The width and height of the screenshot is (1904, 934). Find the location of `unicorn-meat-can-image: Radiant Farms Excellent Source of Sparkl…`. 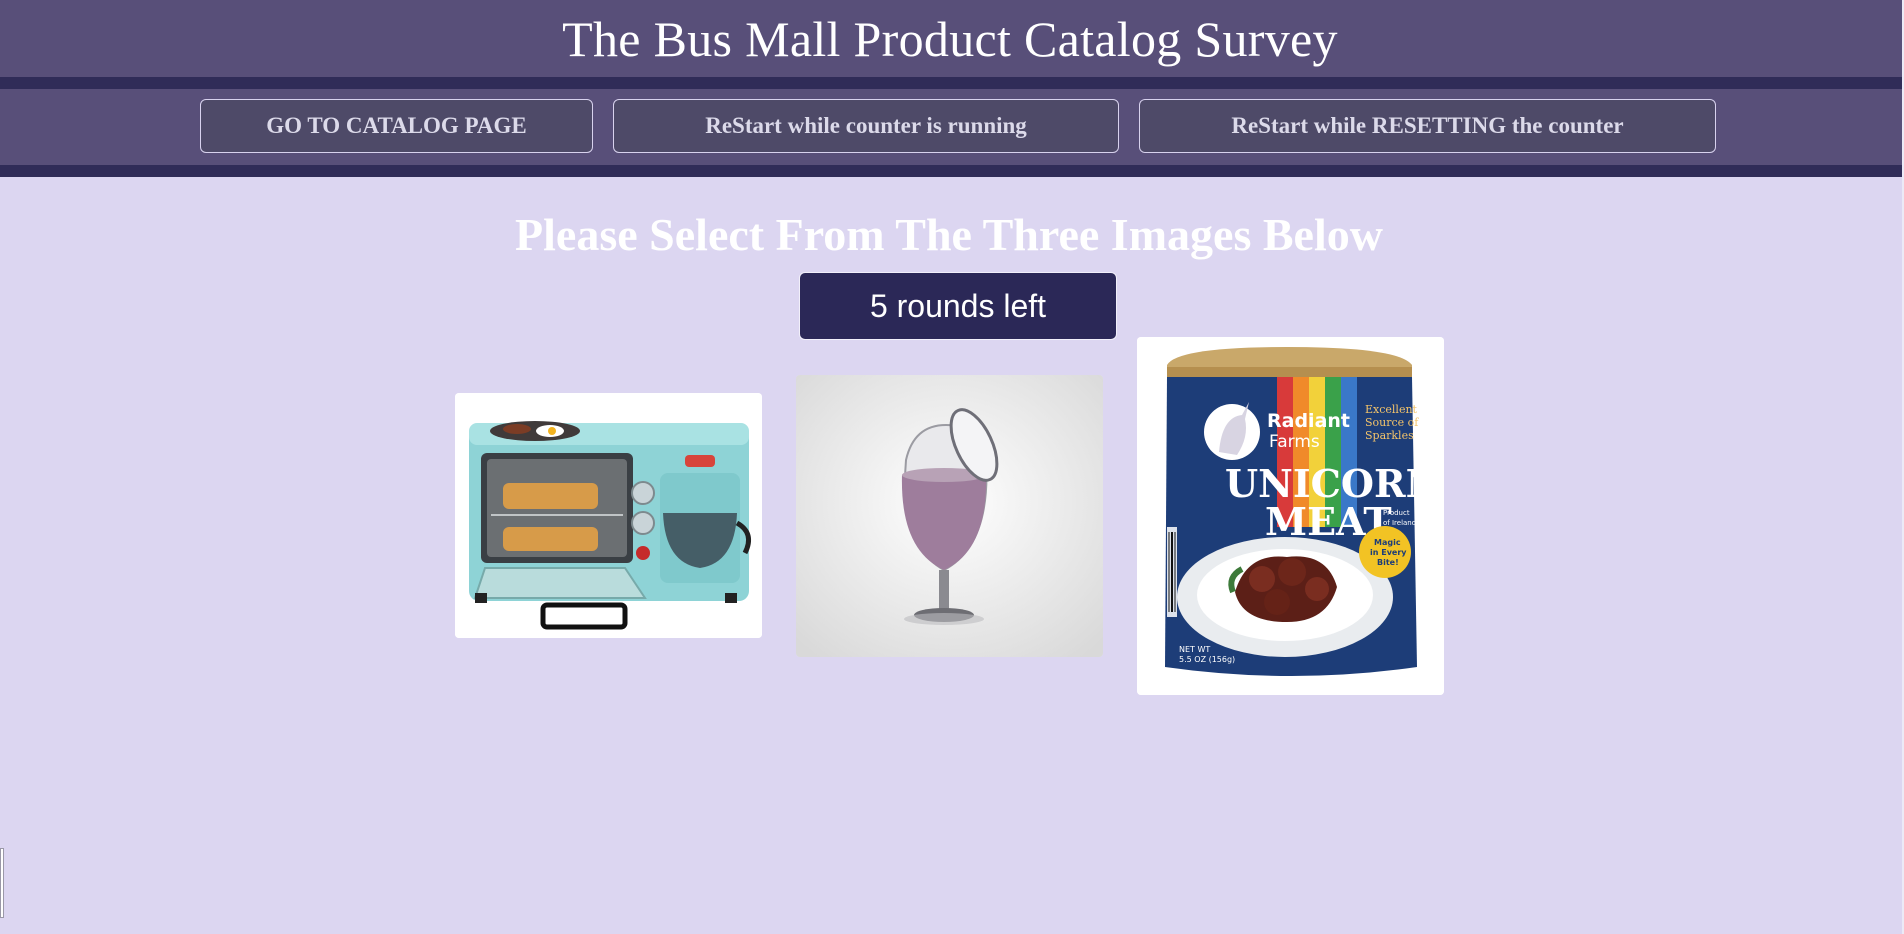

unicorn-meat-can-image: Radiant Farms Excellent Source of Sparkl… is located at coordinates (1290, 516).